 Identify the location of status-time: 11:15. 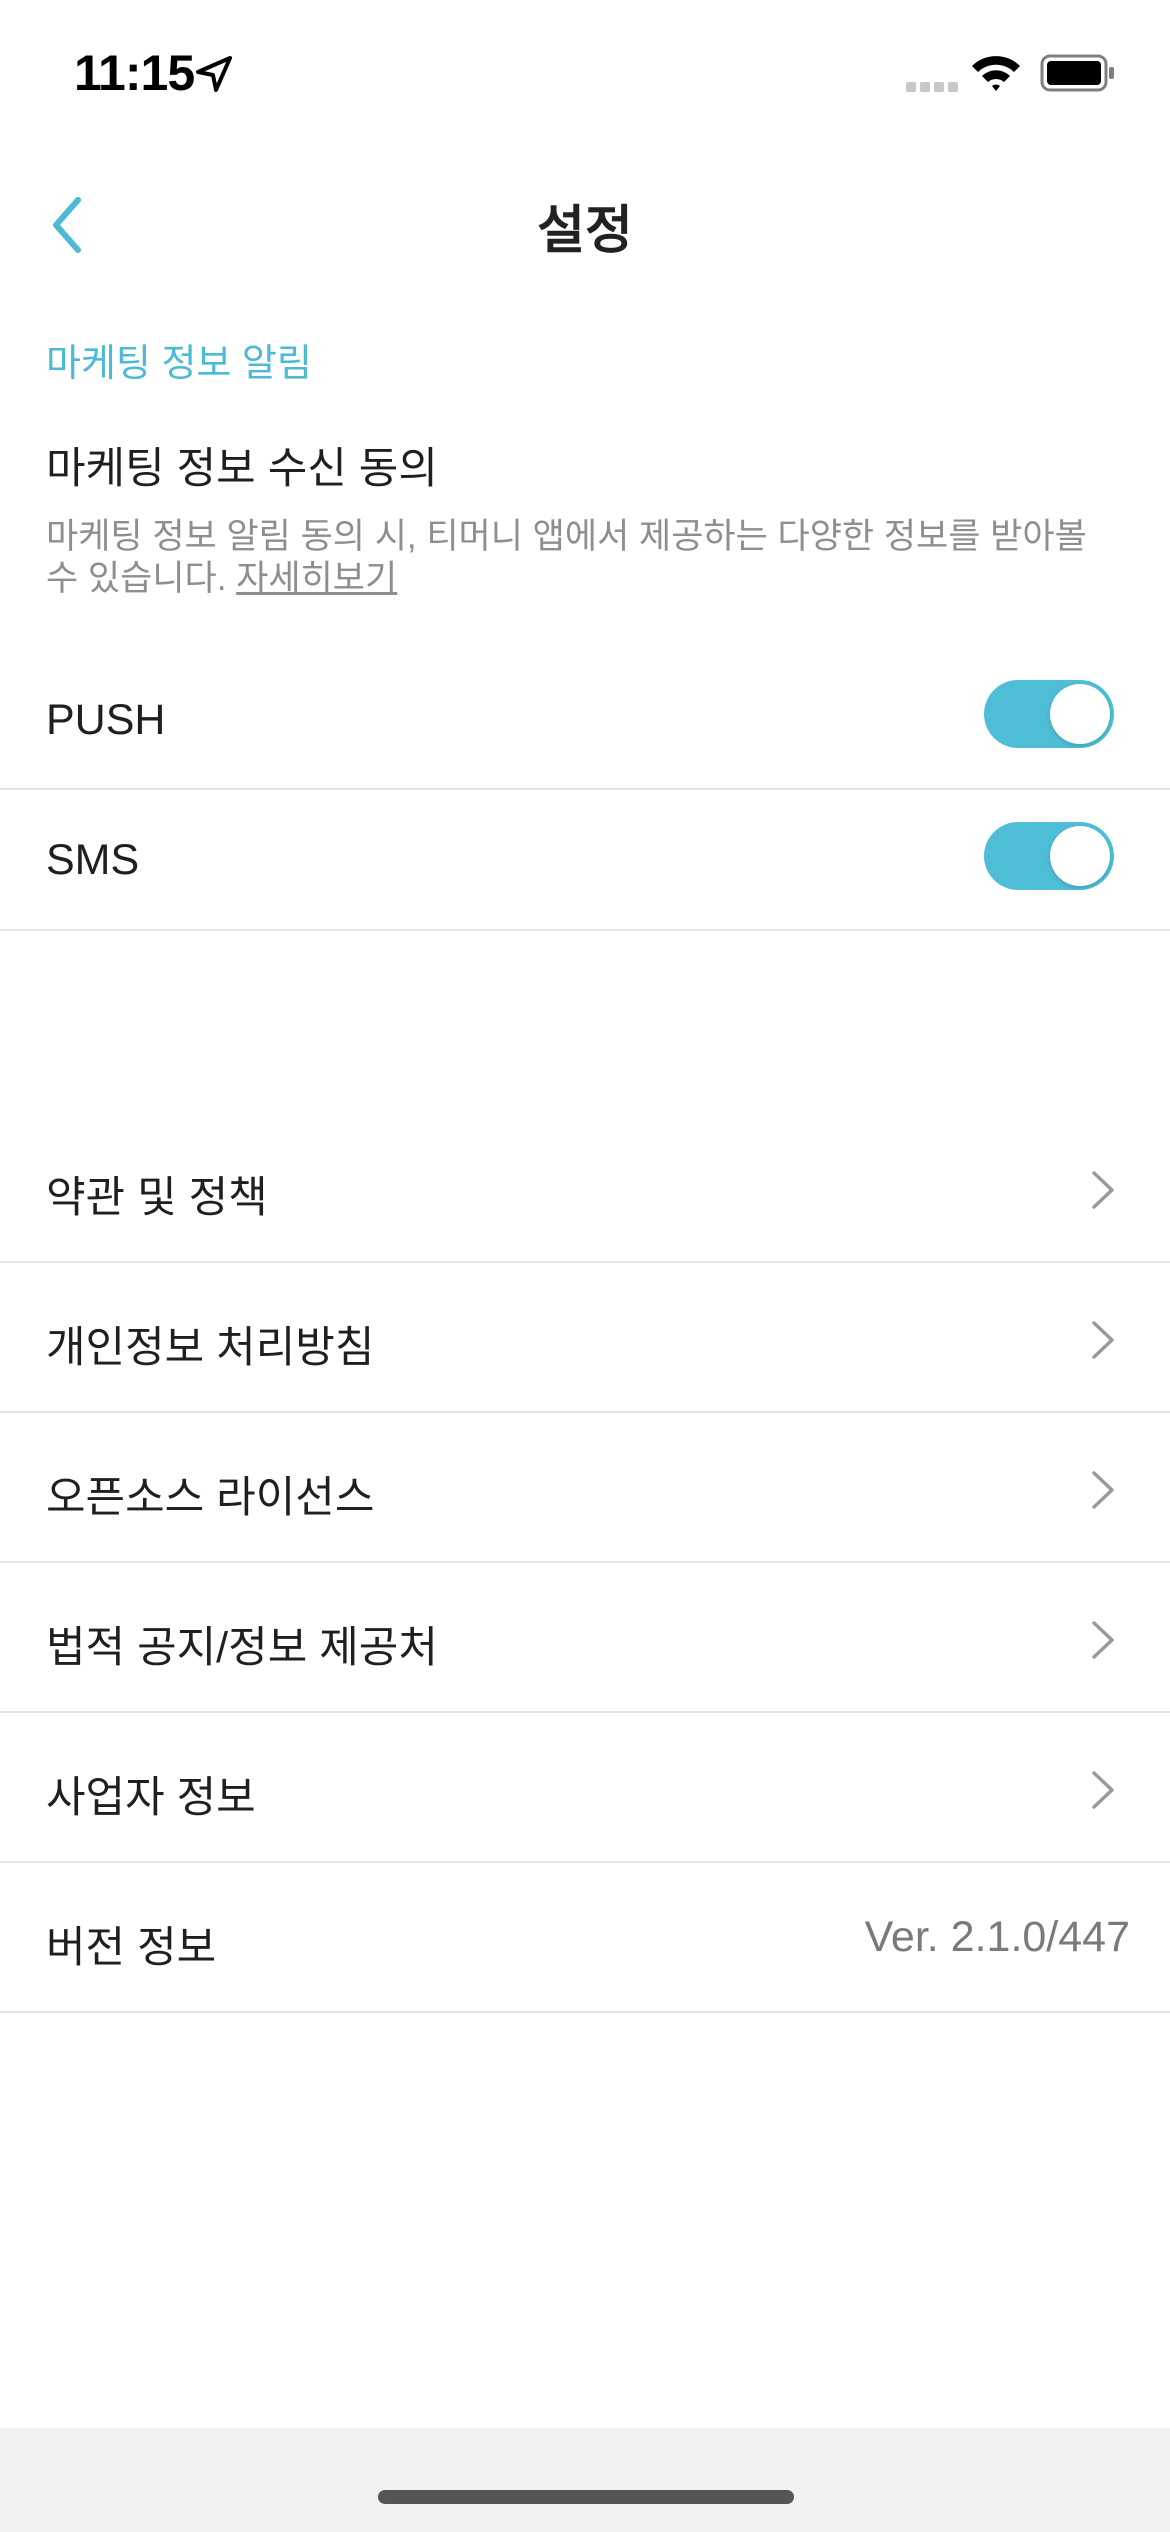
(134, 73).